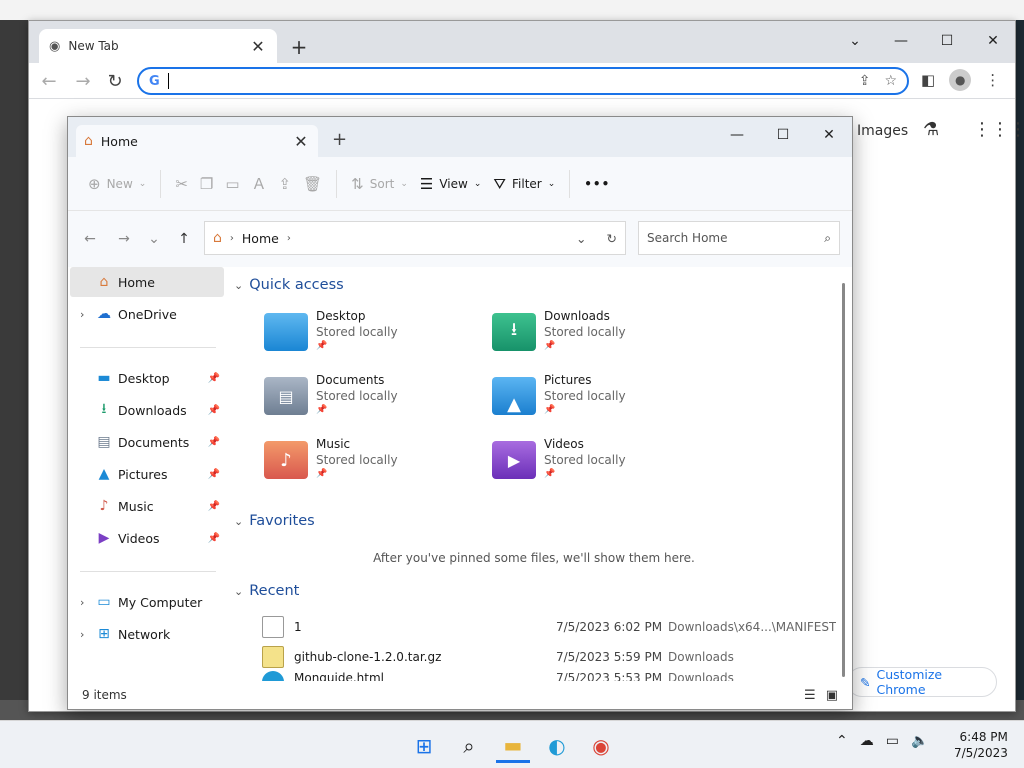 The height and width of the screenshot is (768, 1024). What do you see at coordinates (104, 409) in the screenshot?
I see `download-arrow-icon: ⭳` at bounding box center [104, 409].